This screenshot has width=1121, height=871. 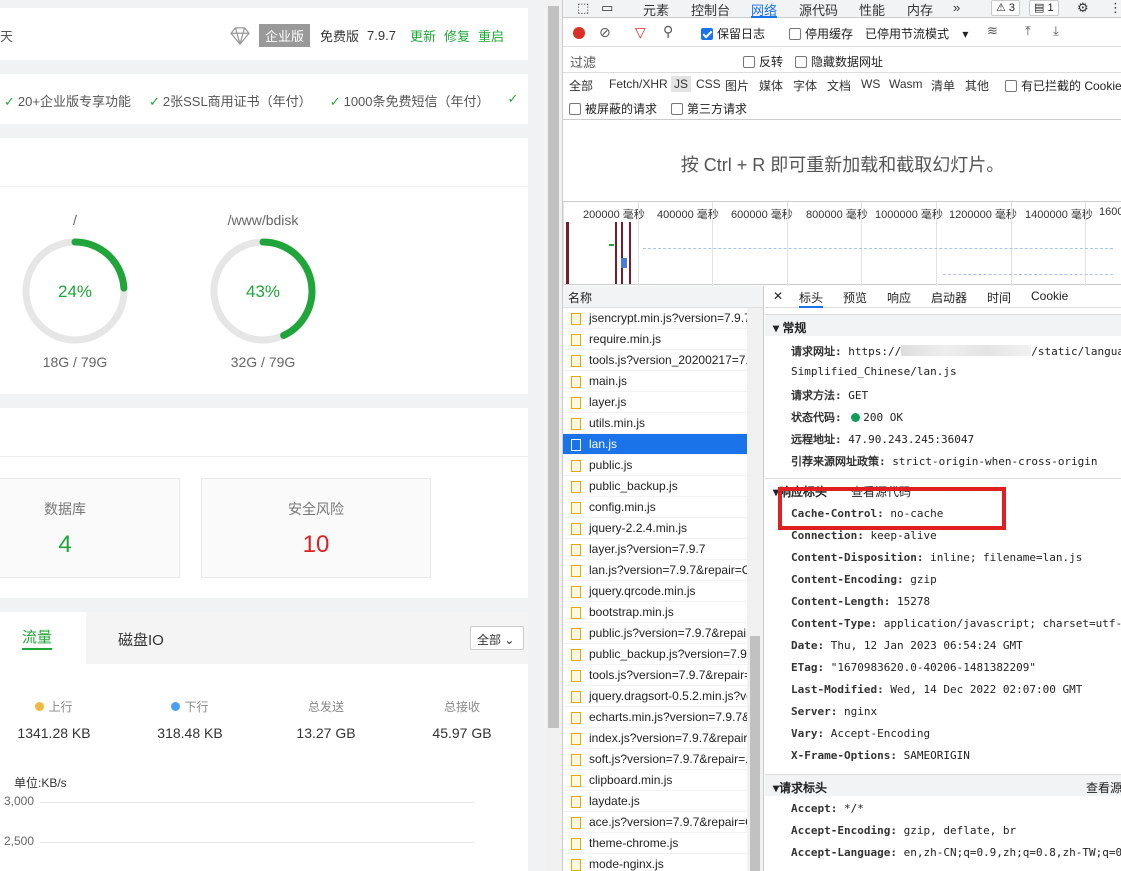 I want to click on type-font: 字体, so click(x=805, y=85).